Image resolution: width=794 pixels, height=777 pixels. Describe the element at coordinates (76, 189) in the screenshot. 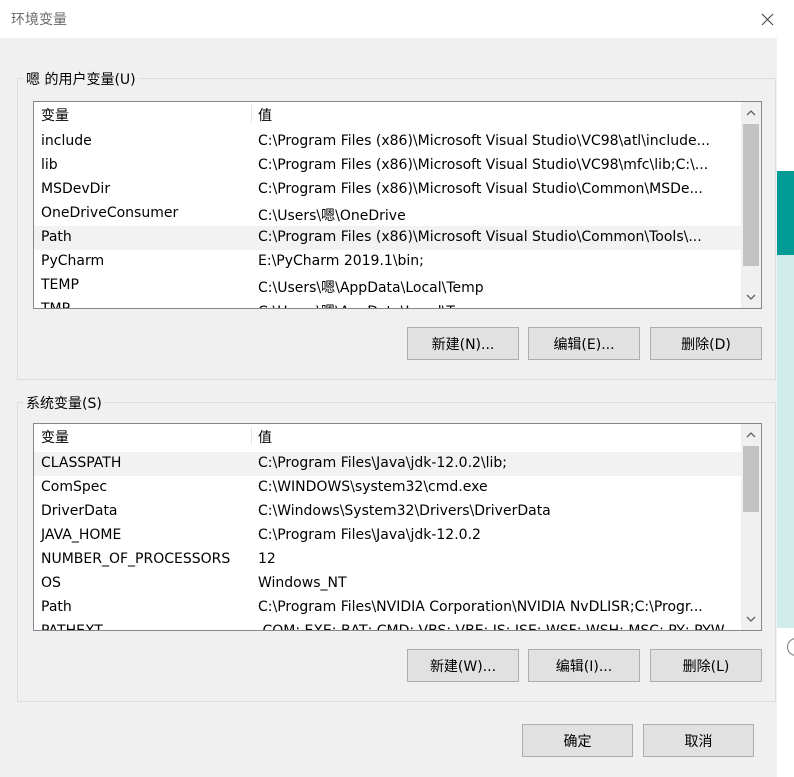

I see `variable-name: MSDevDir` at that location.